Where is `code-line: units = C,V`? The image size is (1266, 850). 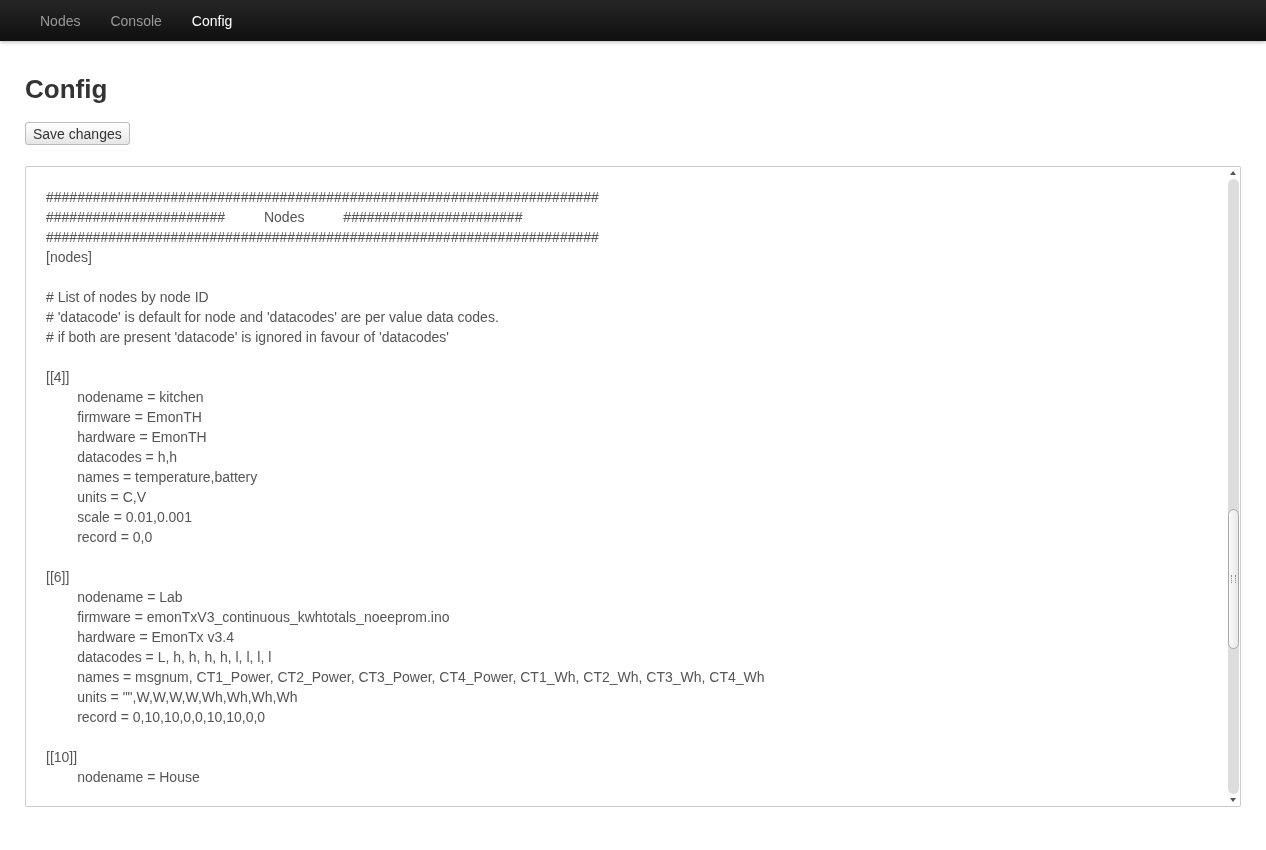 code-line: units = C,V is located at coordinates (111, 497).